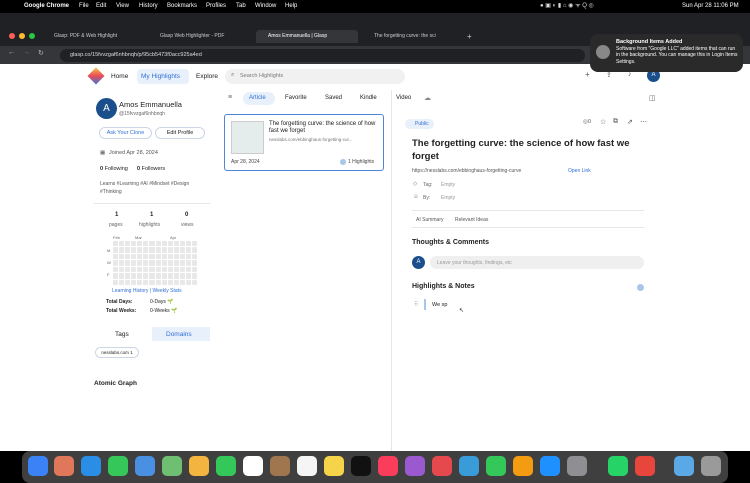  Describe the element at coordinates (172, 466) in the screenshot. I see `maps-icon` at that location.